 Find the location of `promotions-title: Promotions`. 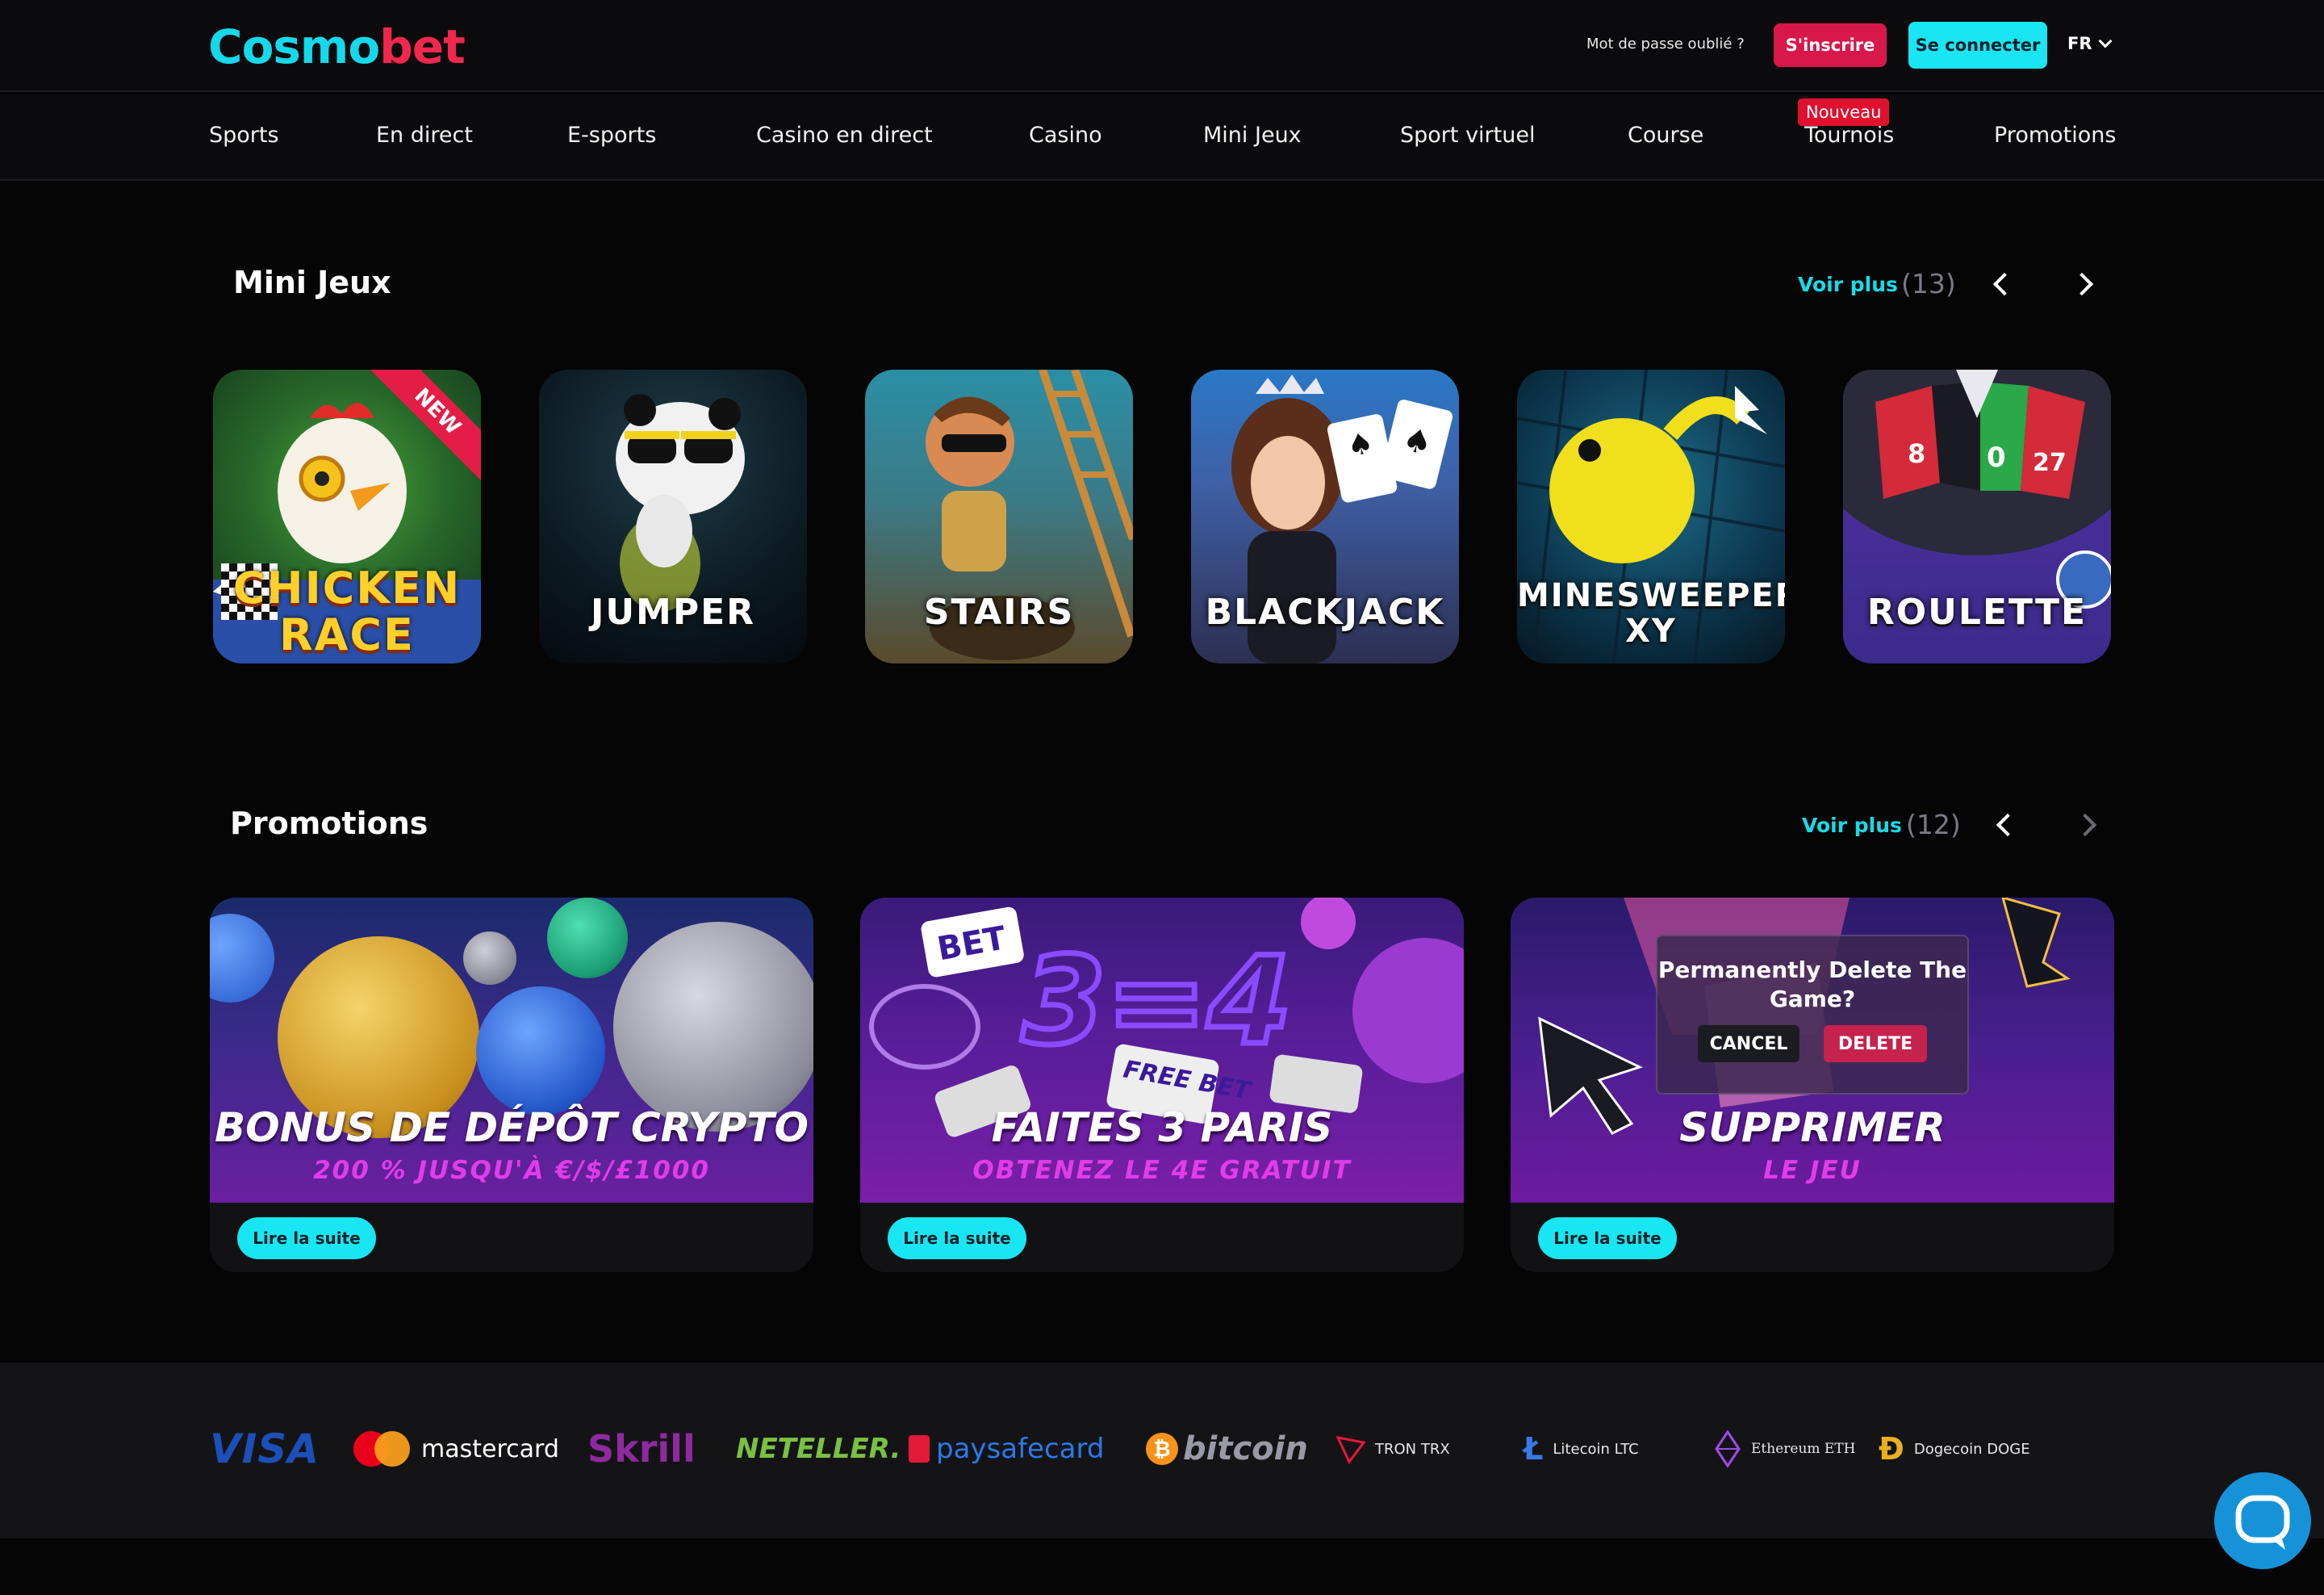

promotions-title: Promotions is located at coordinates (329, 823).